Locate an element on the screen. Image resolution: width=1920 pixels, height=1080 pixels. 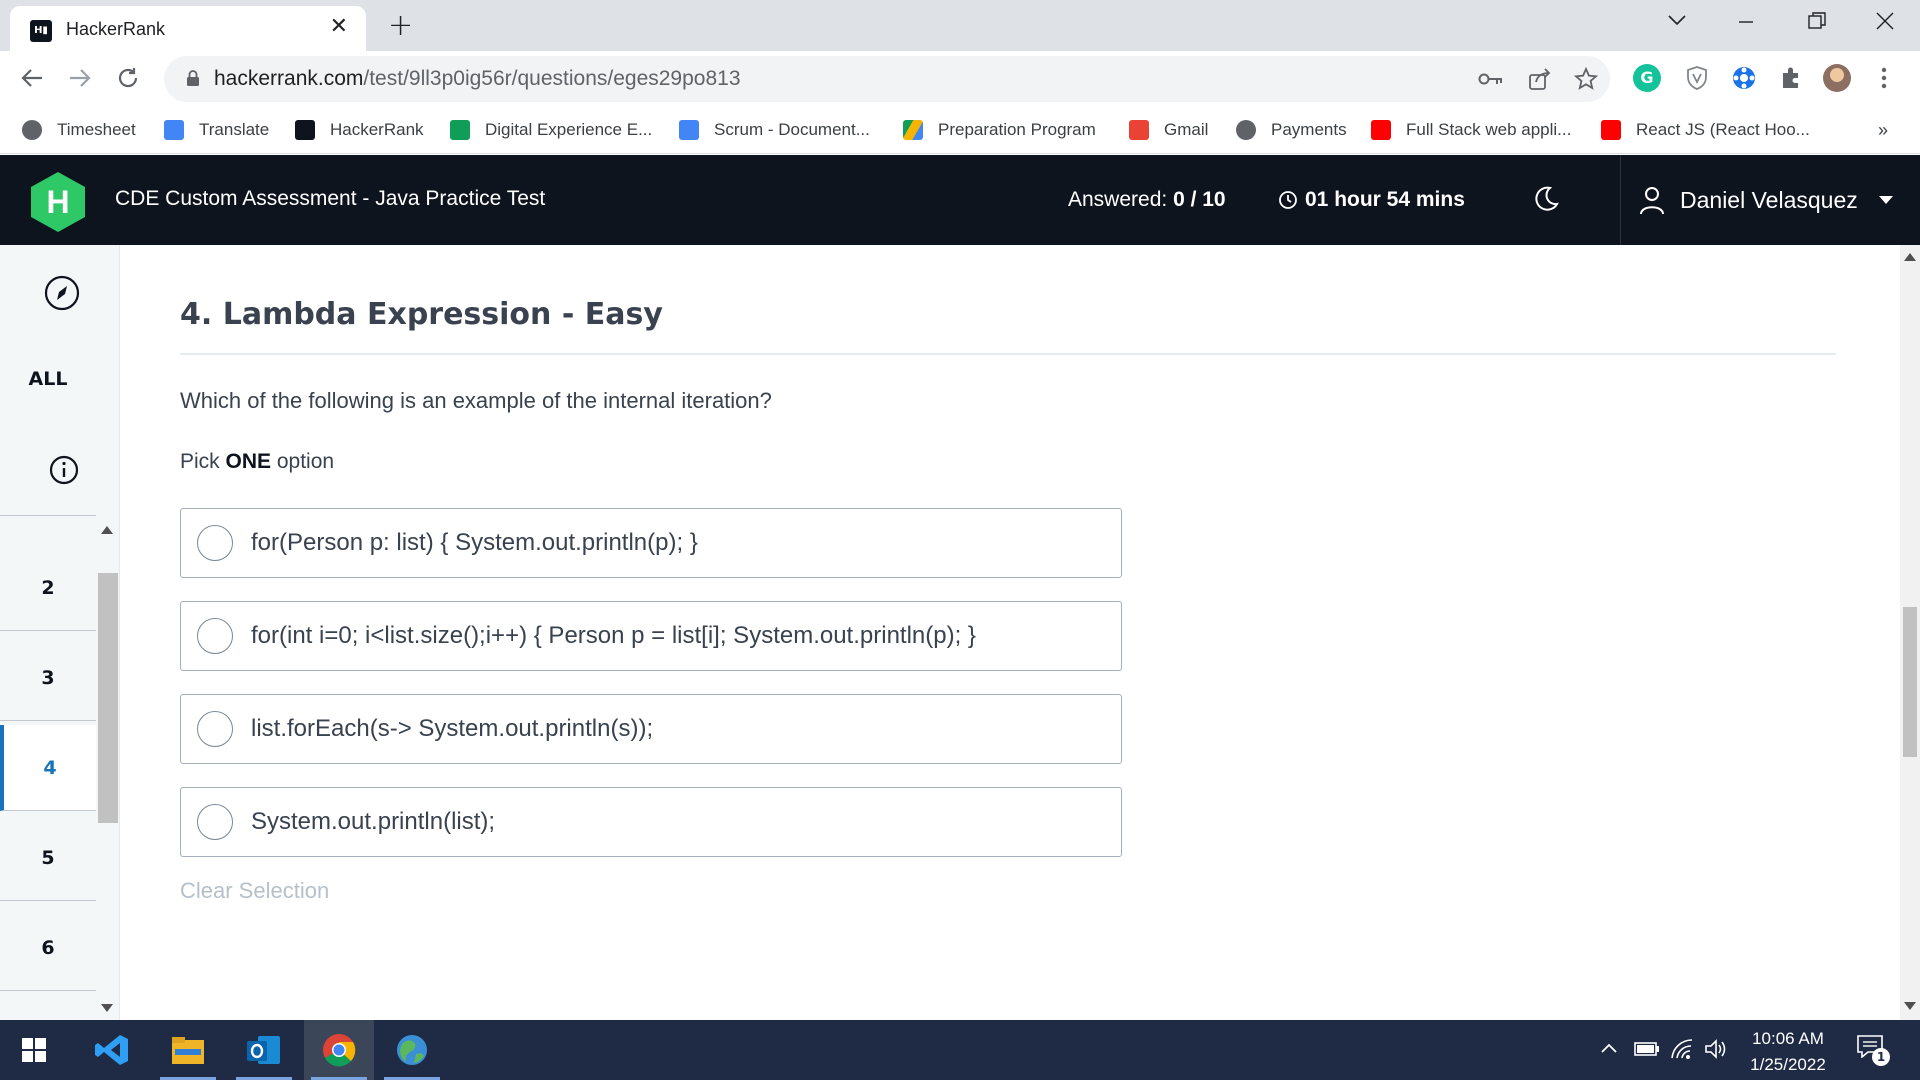
bookmark-translate: Translate is located at coordinates (216, 130).